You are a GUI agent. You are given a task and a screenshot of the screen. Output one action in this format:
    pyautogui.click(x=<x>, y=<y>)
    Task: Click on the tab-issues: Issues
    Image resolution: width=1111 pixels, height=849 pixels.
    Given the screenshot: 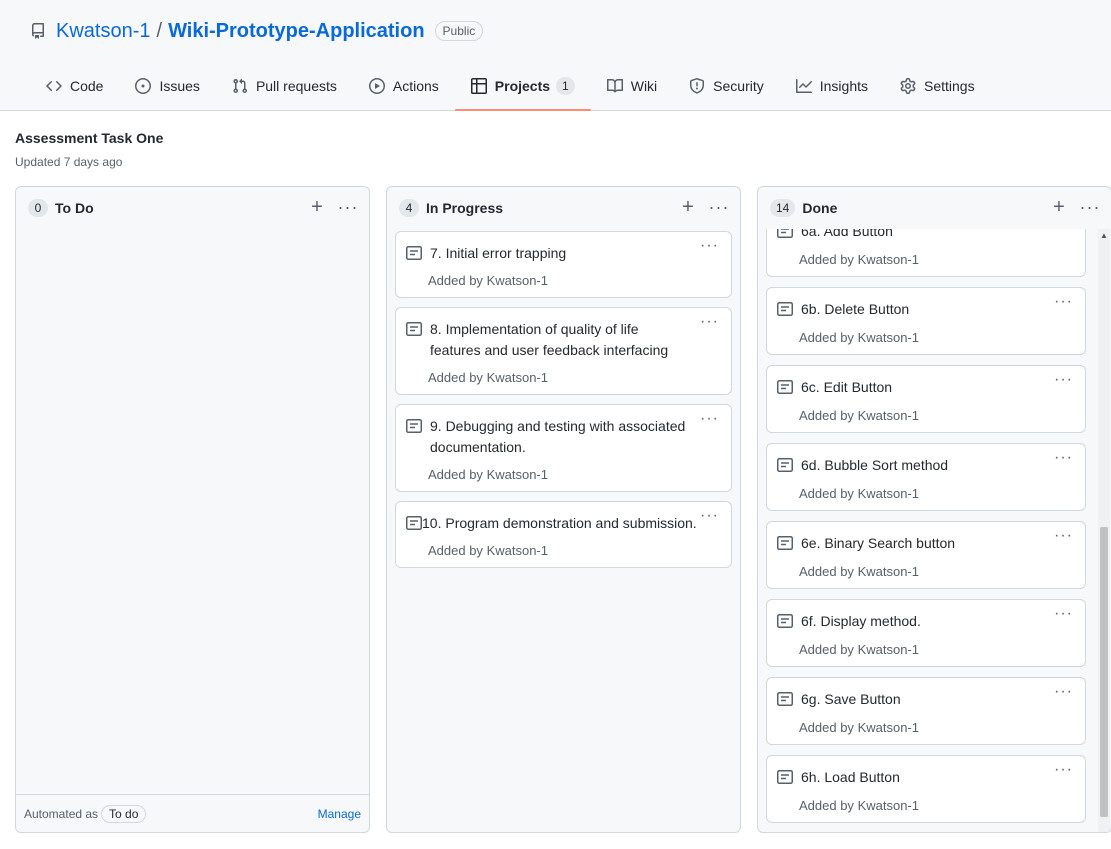 What is the action you would take?
    pyautogui.click(x=167, y=86)
    